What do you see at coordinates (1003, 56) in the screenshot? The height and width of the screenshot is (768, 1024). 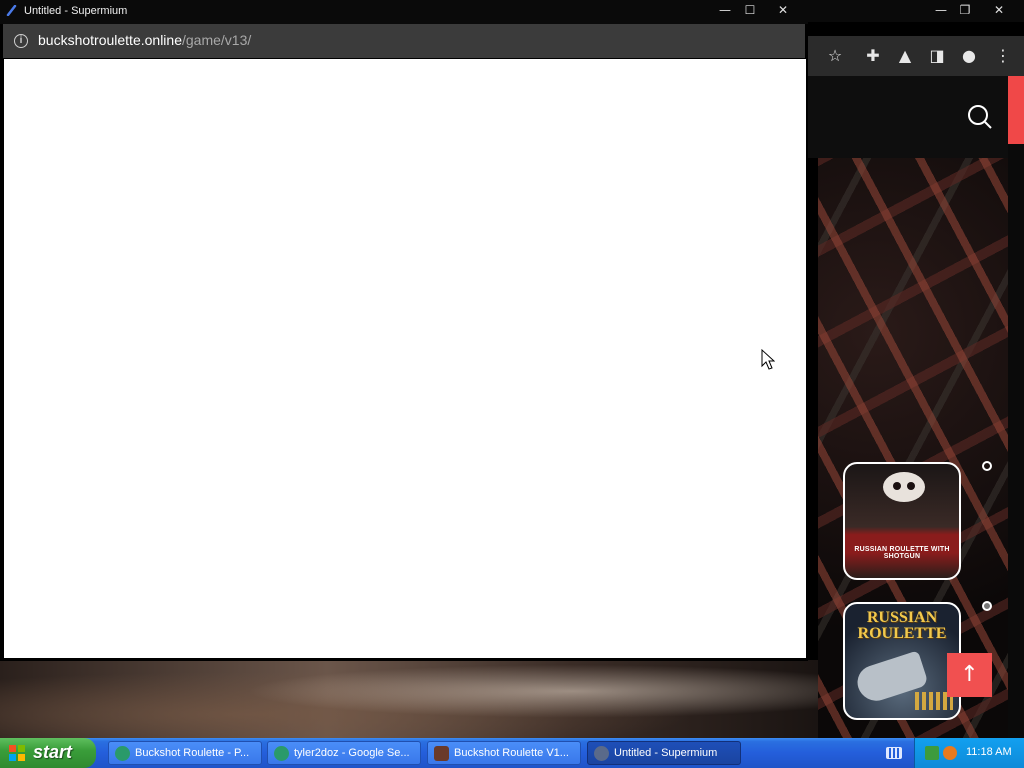 I see `browser-menu-icon: ⋮` at bounding box center [1003, 56].